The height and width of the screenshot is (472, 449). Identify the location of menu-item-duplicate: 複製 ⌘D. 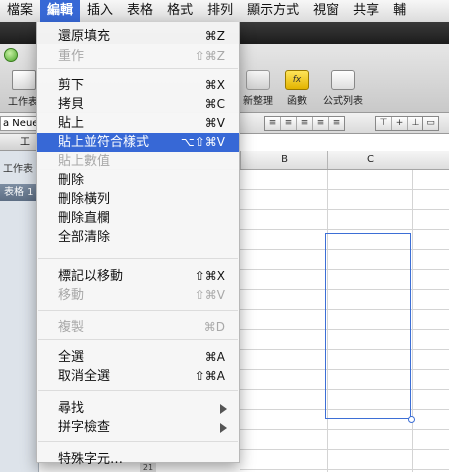
(138, 327).